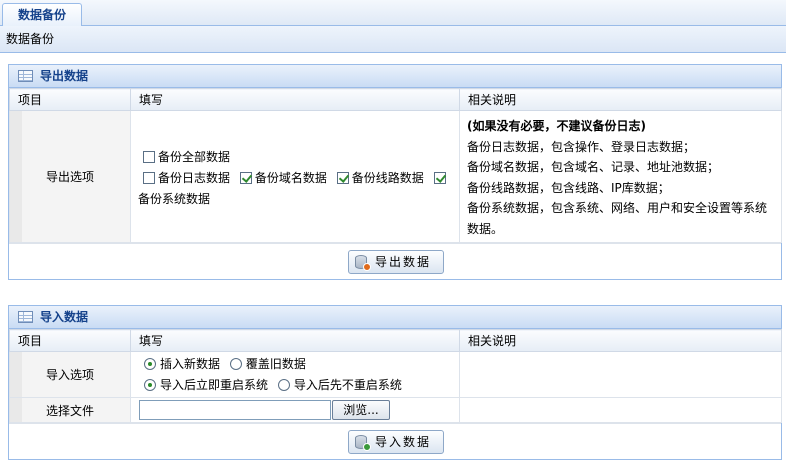 This screenshot has height=470, width=786. Describe the element at coordinates (593, 167) in the screenshot. I see `export-note-domain: 备份域名数据，包含域名、记录、地址池数据；` at that location.